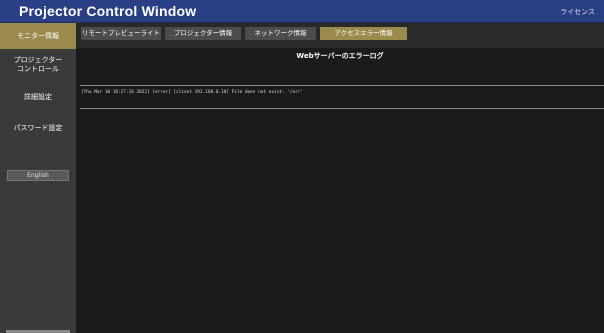 The image size is (604, 333). I want to click on license-link: ライセンス, so click(577, 12).